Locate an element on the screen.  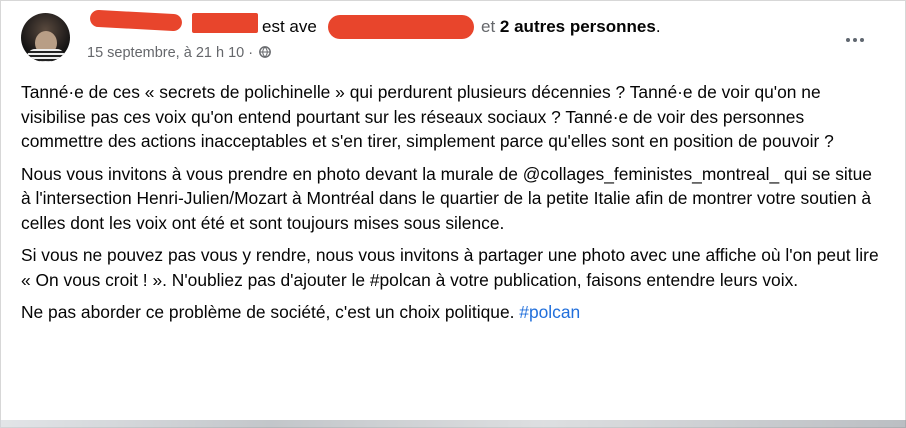
more-horizontal-icon is located at coordinates (848, 40).